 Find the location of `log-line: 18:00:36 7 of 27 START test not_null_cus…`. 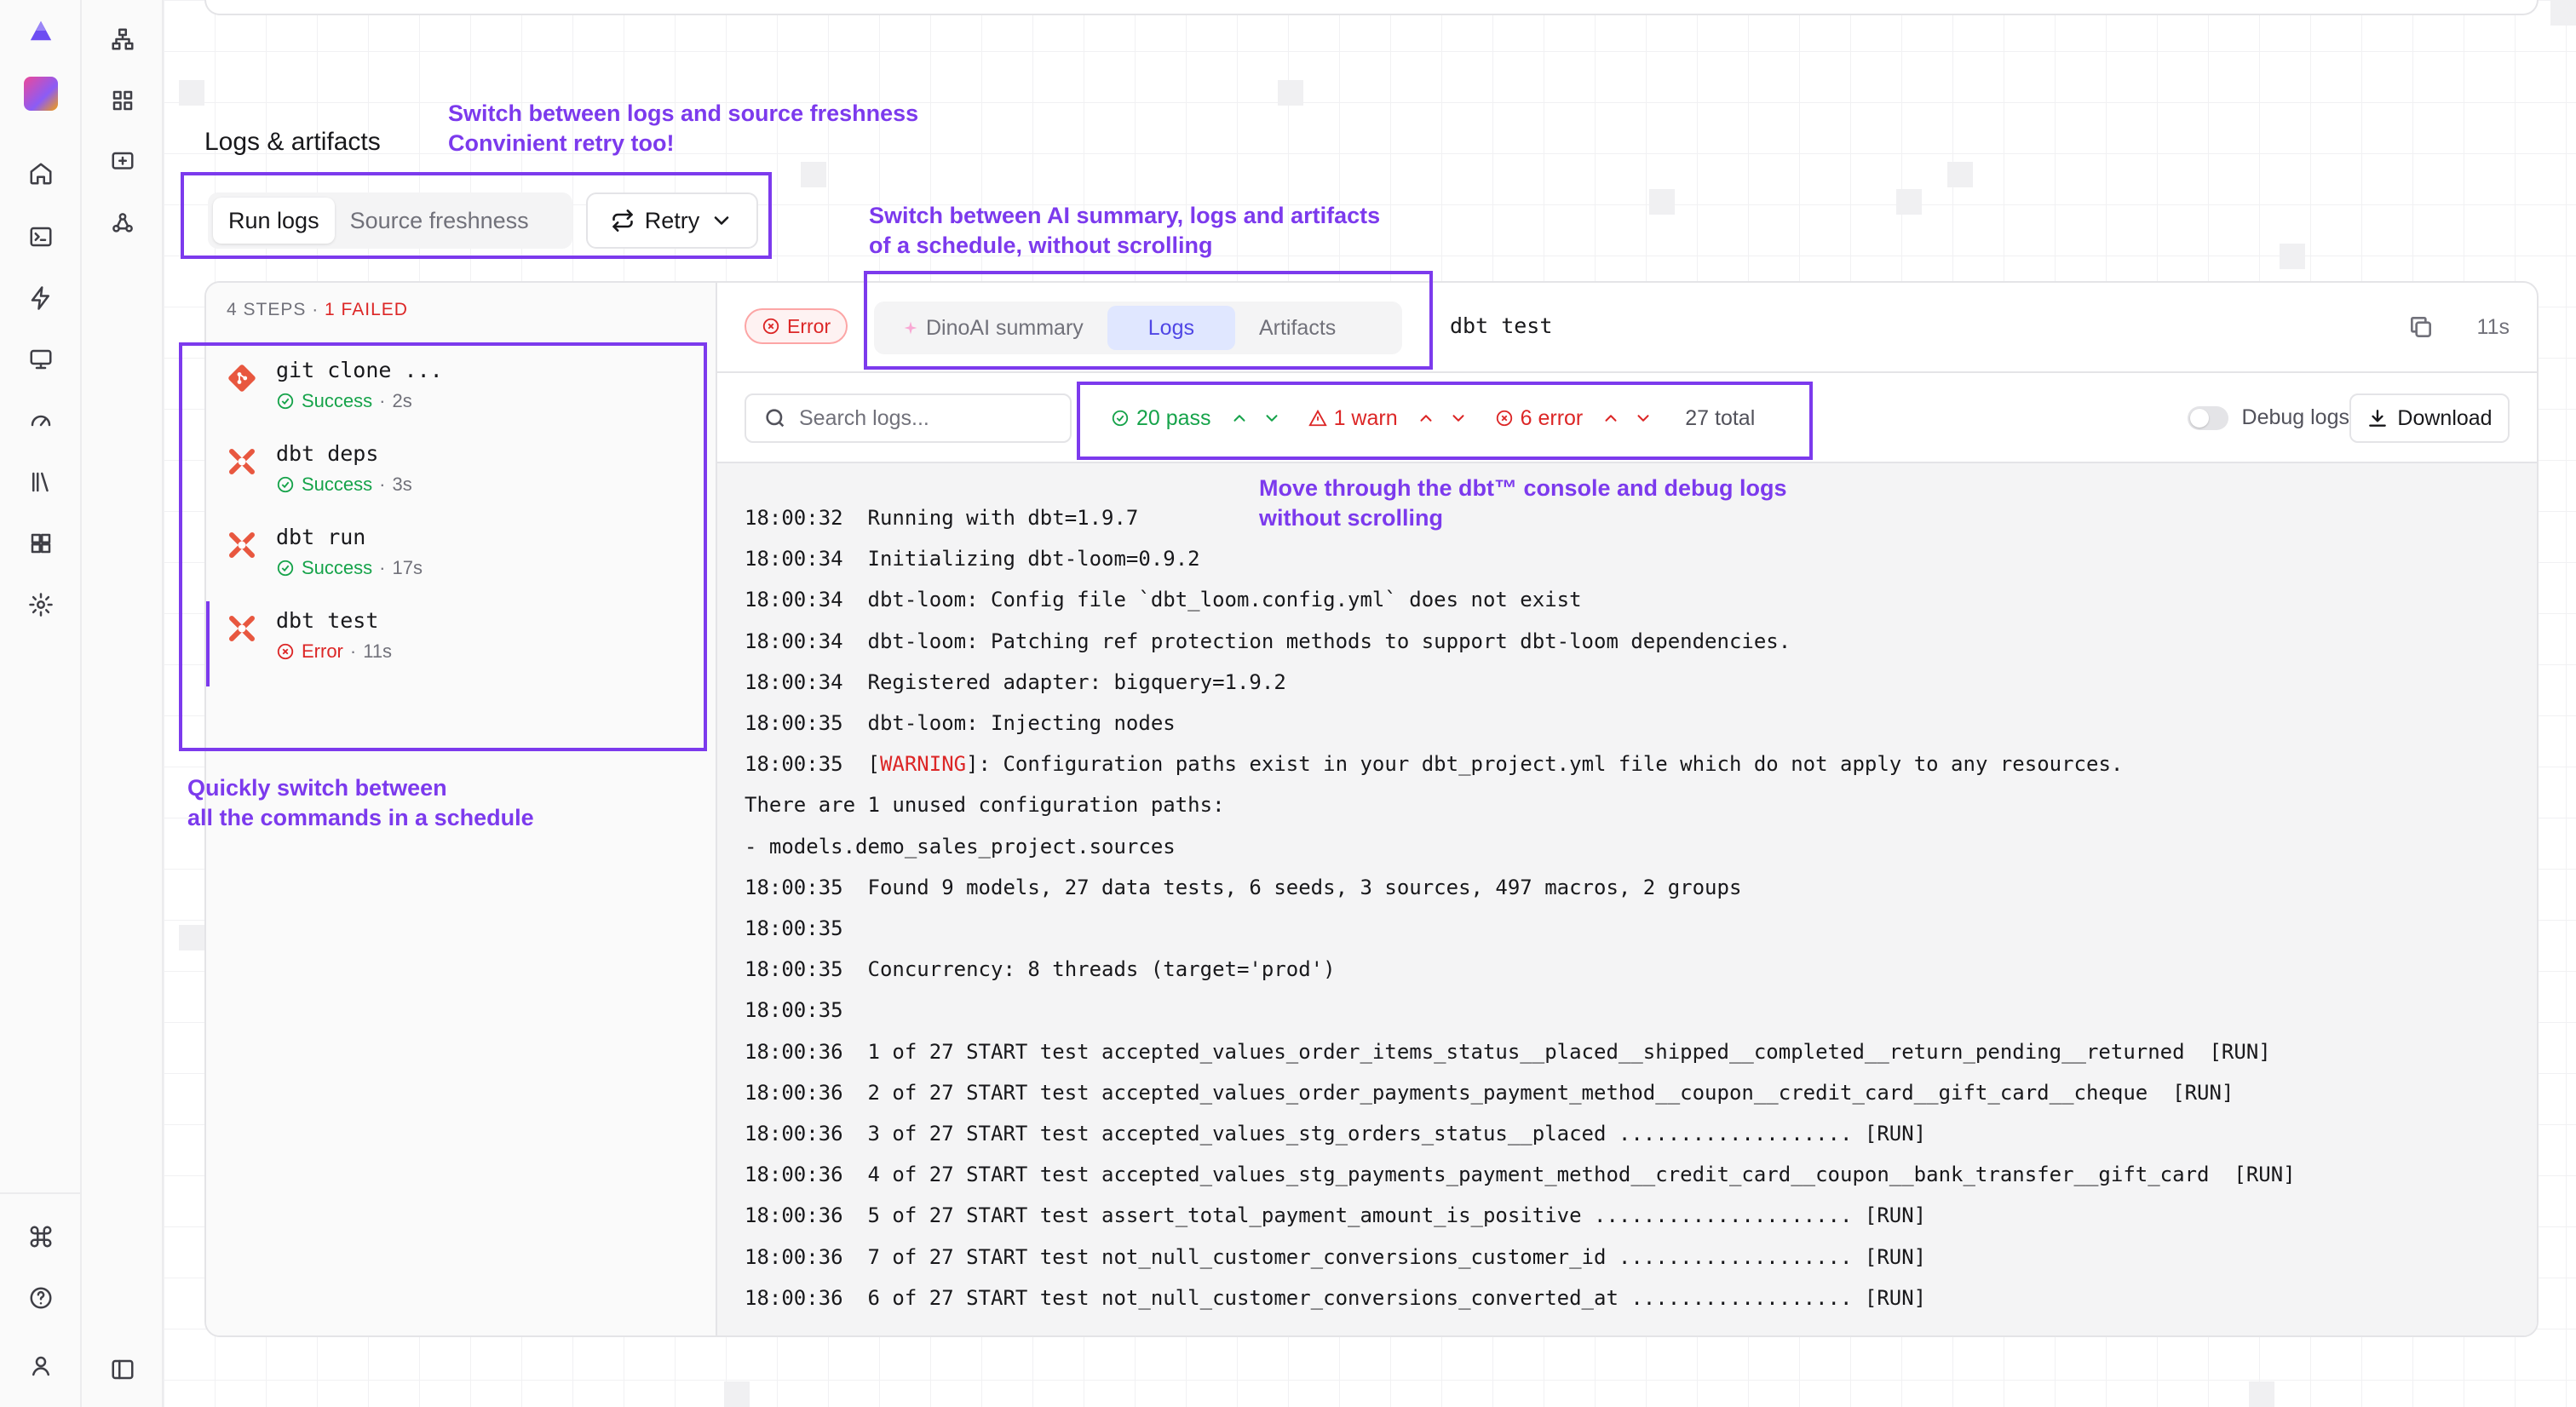

log-line: 18:00:36 7 of 27 START test not_null_cus… is located at coordinates (1628, 1257).